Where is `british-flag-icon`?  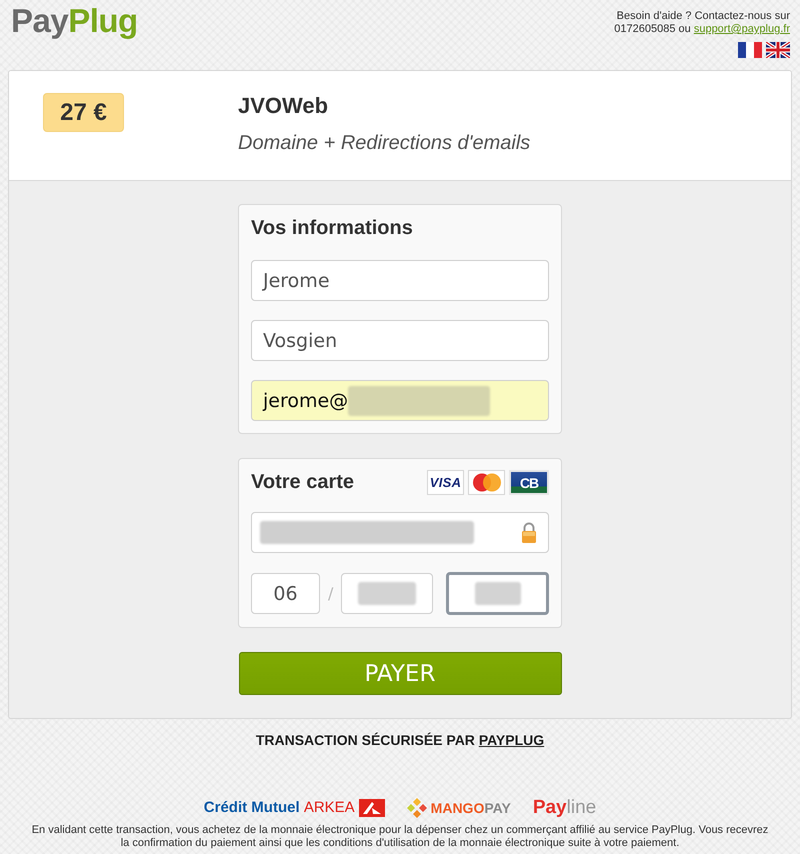 british-flag-icon is located at coordinates (778, 50).